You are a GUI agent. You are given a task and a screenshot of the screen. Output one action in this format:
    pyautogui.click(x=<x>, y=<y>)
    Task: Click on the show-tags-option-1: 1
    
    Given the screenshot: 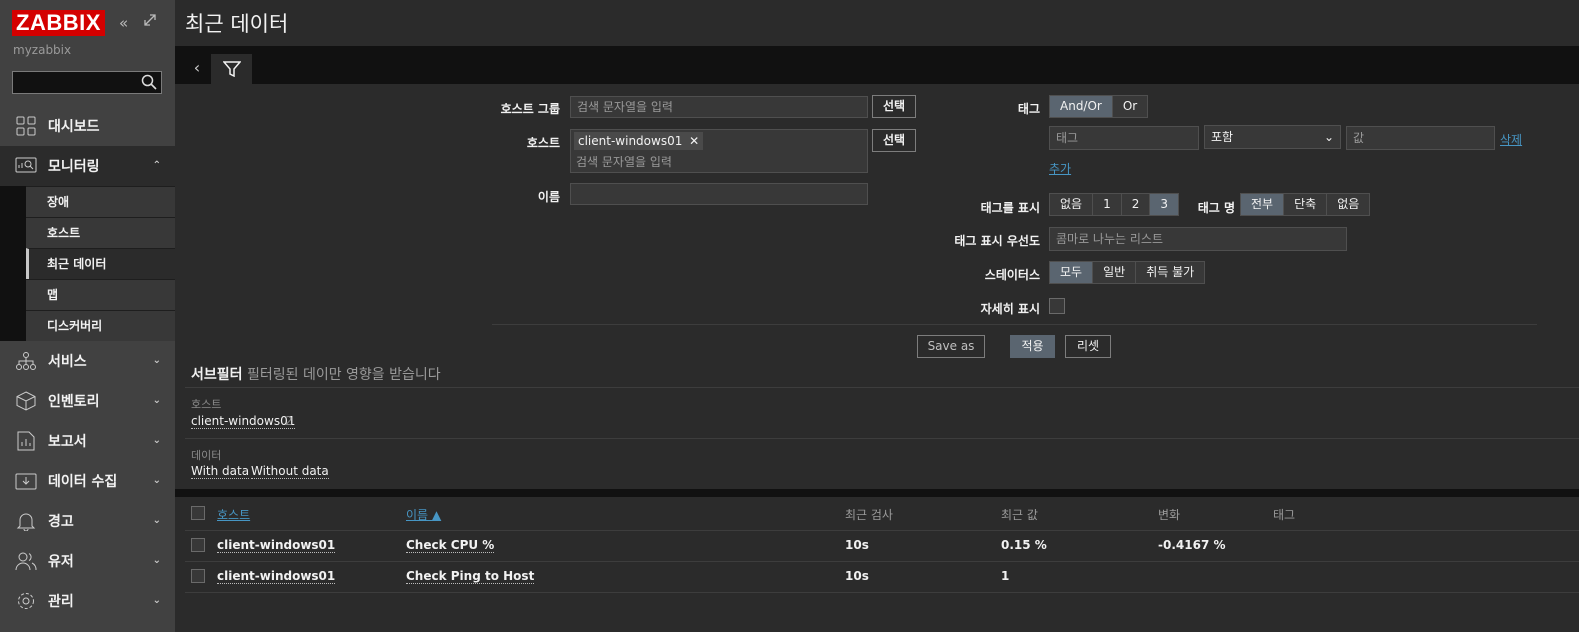 What is the action you would take?
    pyautogui.click(x=1107, y=204)
    